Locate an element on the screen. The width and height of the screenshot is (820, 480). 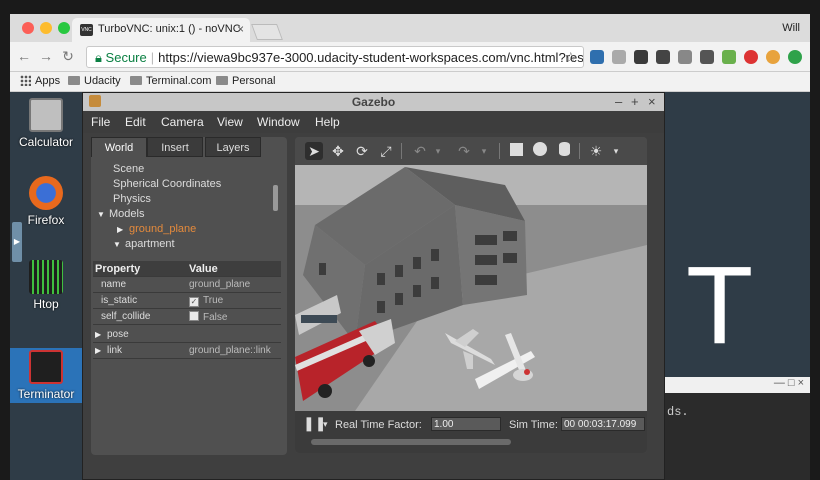
light-dropdown-icon: ▾ is located at coordinates (616, 151).